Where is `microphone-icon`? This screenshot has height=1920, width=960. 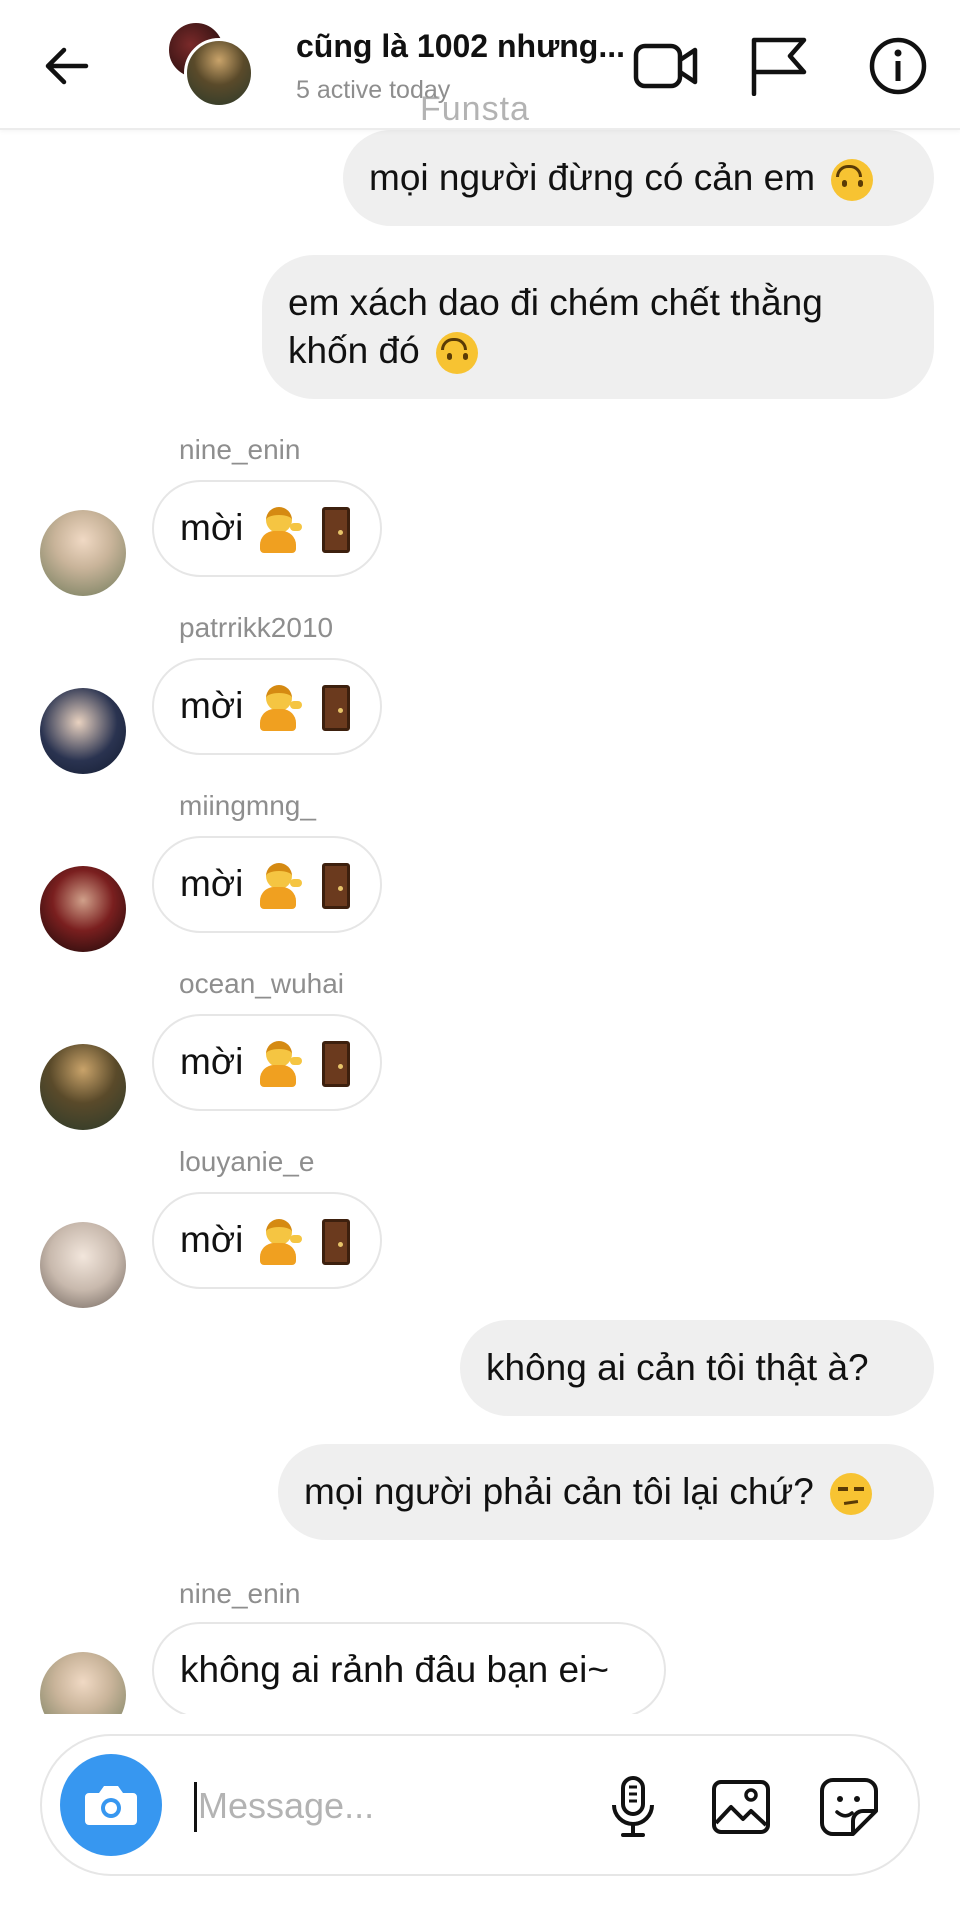 microphone-icon is located at coordinates (633, 1806).